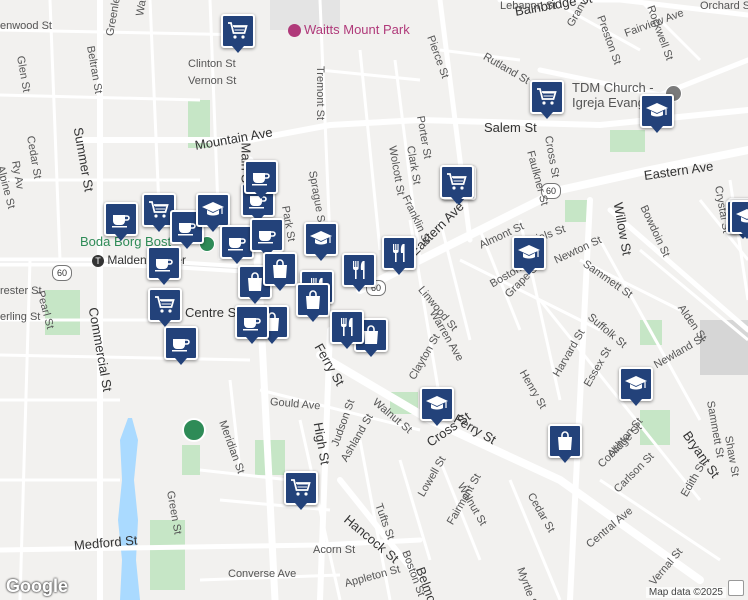 The width and height of the screenshot is (748, 600). Describe the element at coordinates (212, 64) in the screenshot. I see `street-label: Clinton St` at that location.